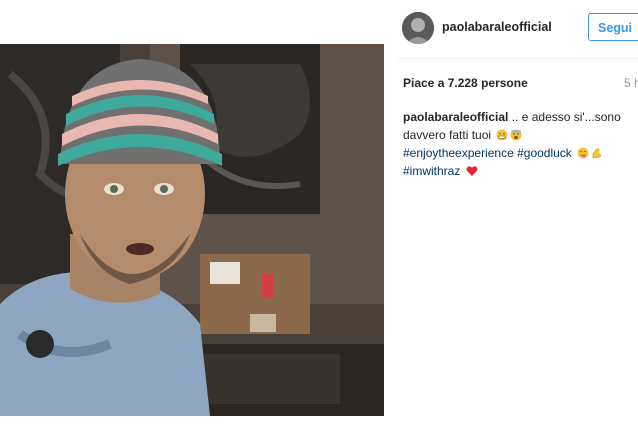  I want to click on grimace-emoji-icon, so click(502, 134).